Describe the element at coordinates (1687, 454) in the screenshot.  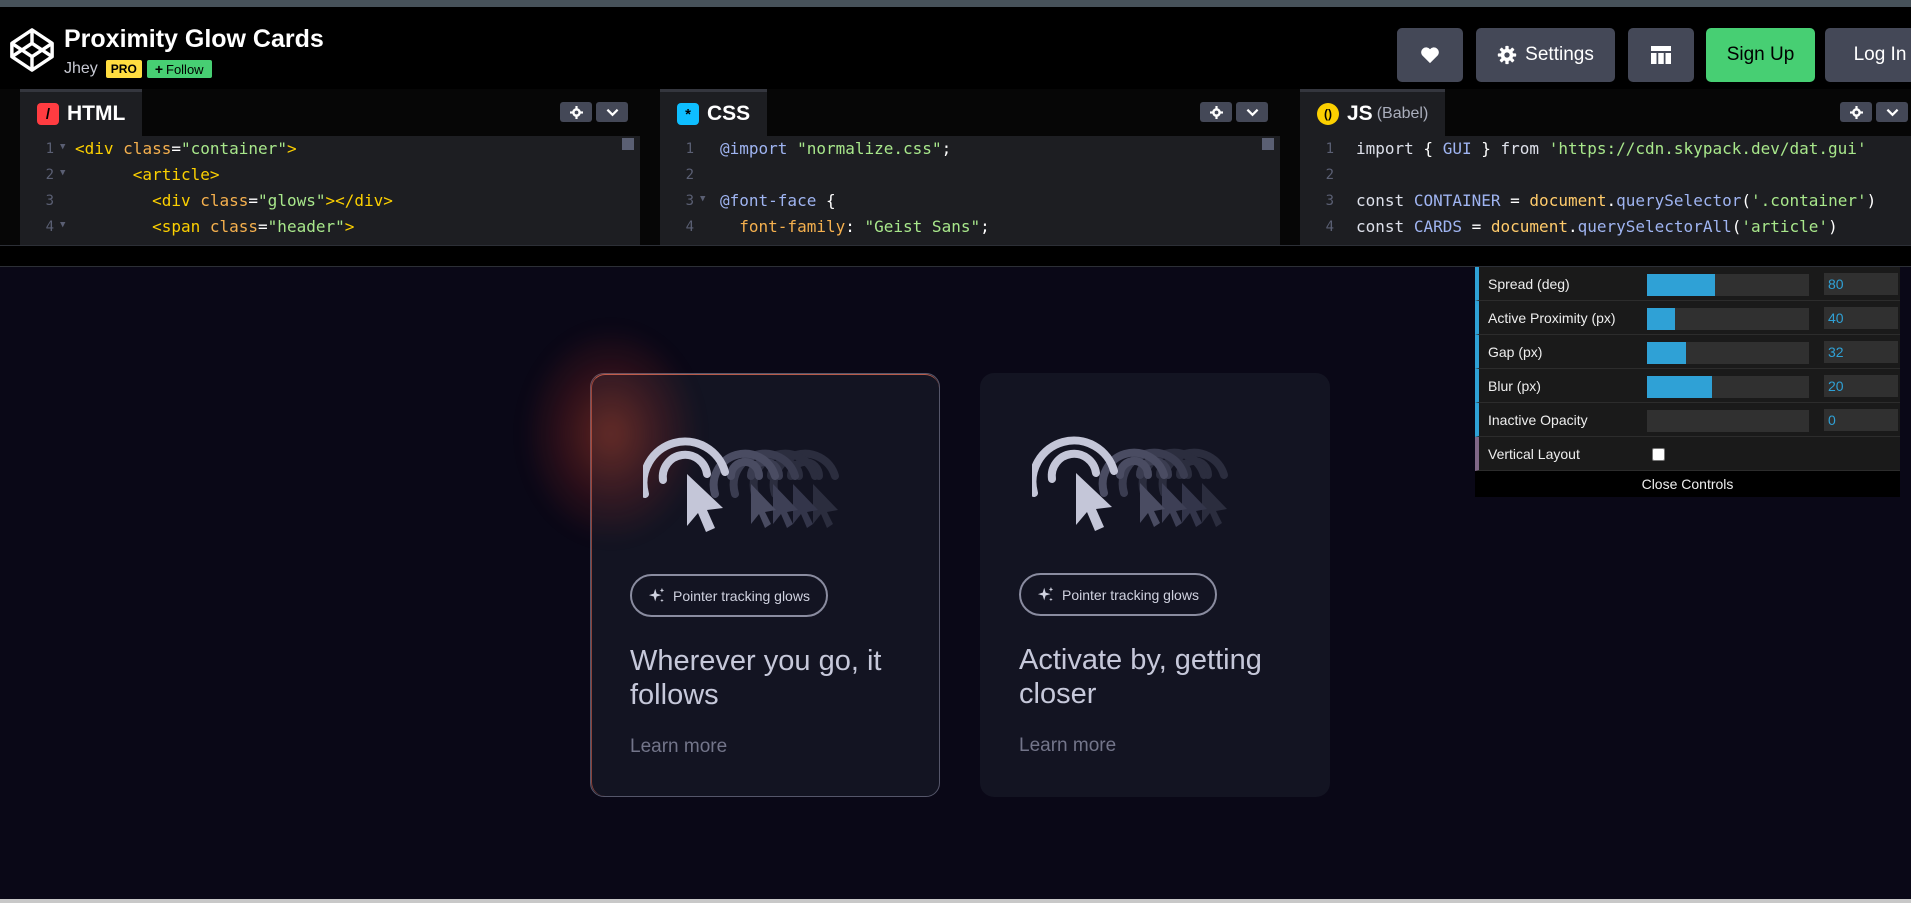
I see `control-row-vertical-layout: Vertical Layout` at that location.